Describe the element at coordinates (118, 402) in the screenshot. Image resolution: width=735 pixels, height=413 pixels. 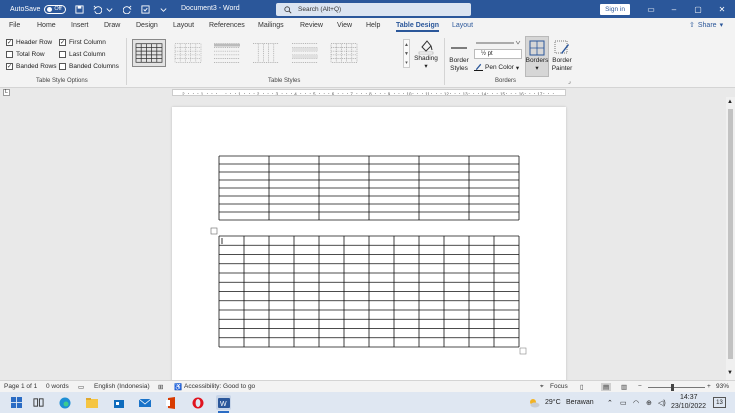
I see `store-icon` at that location.